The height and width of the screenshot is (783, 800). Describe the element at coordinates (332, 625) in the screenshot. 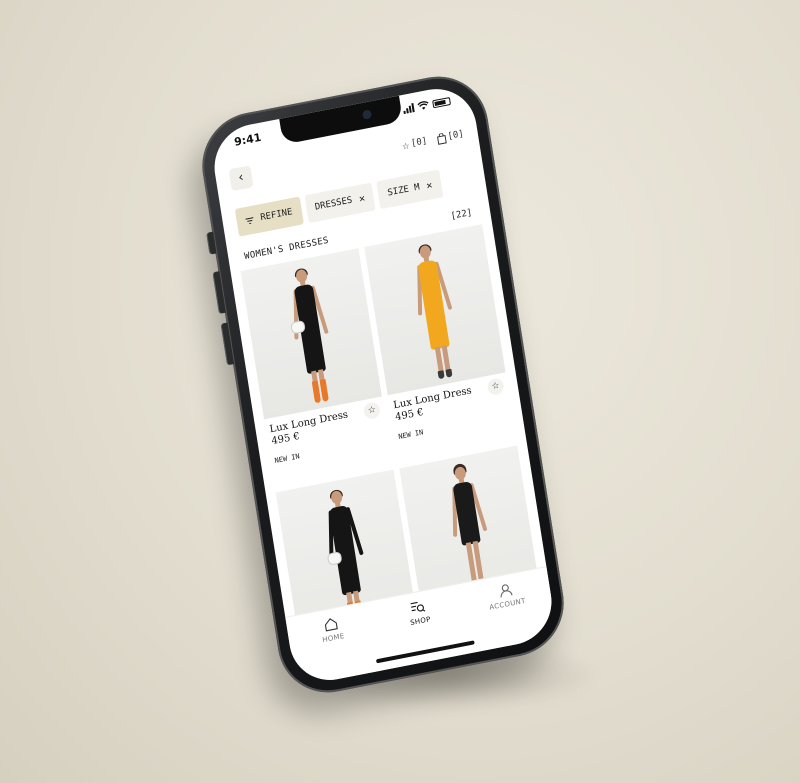

I see `home-icon` at that location.